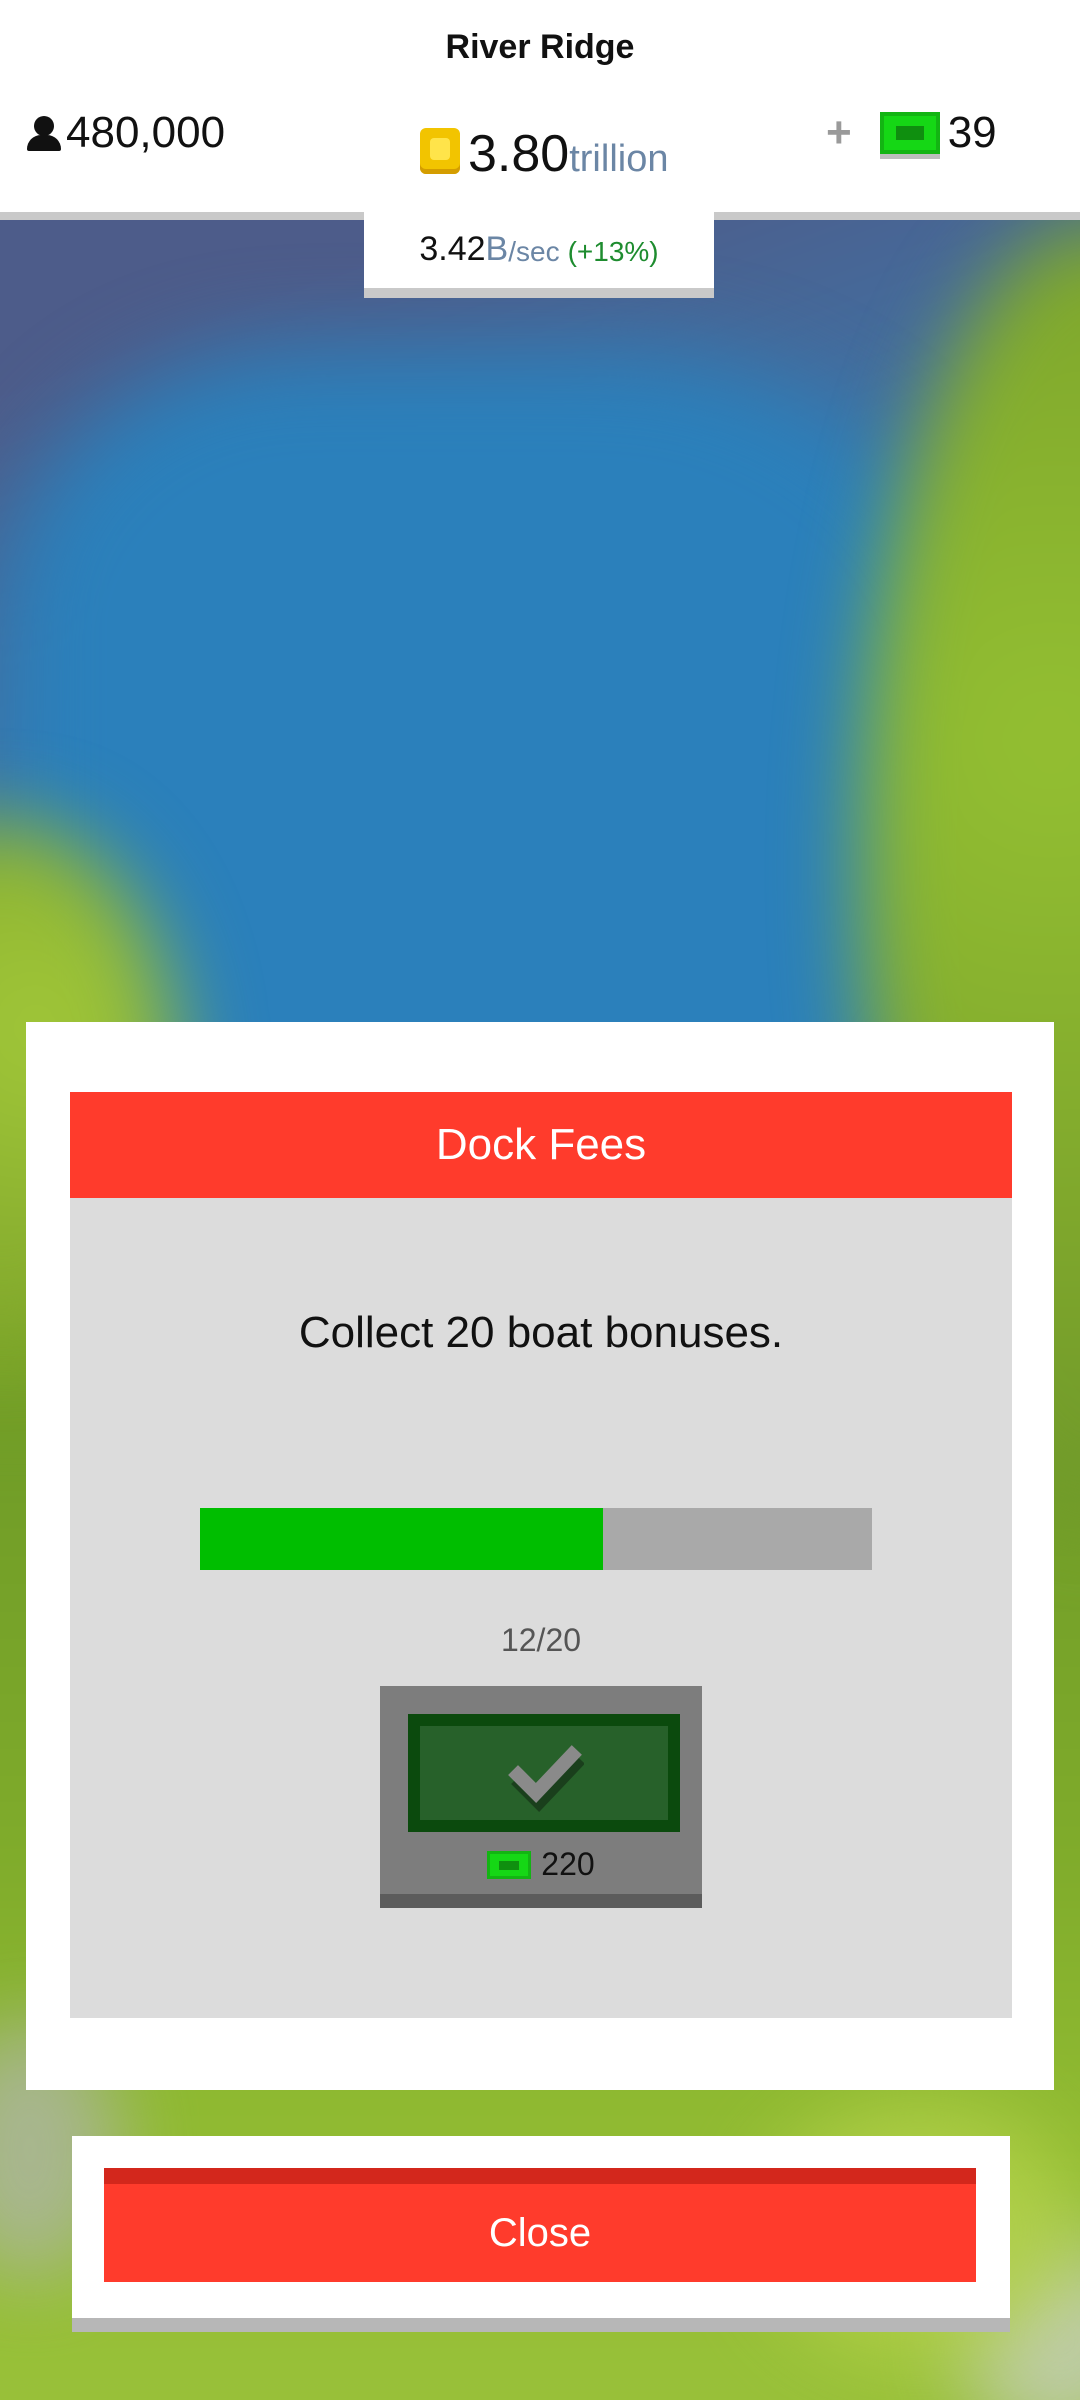 Image resolution: width=1080 pixels, height=2400 pixels. What do you see at coordinates (540, 47) in the screenshot?
I see `city-name: River Ridge` at bounding box center [540, 47].